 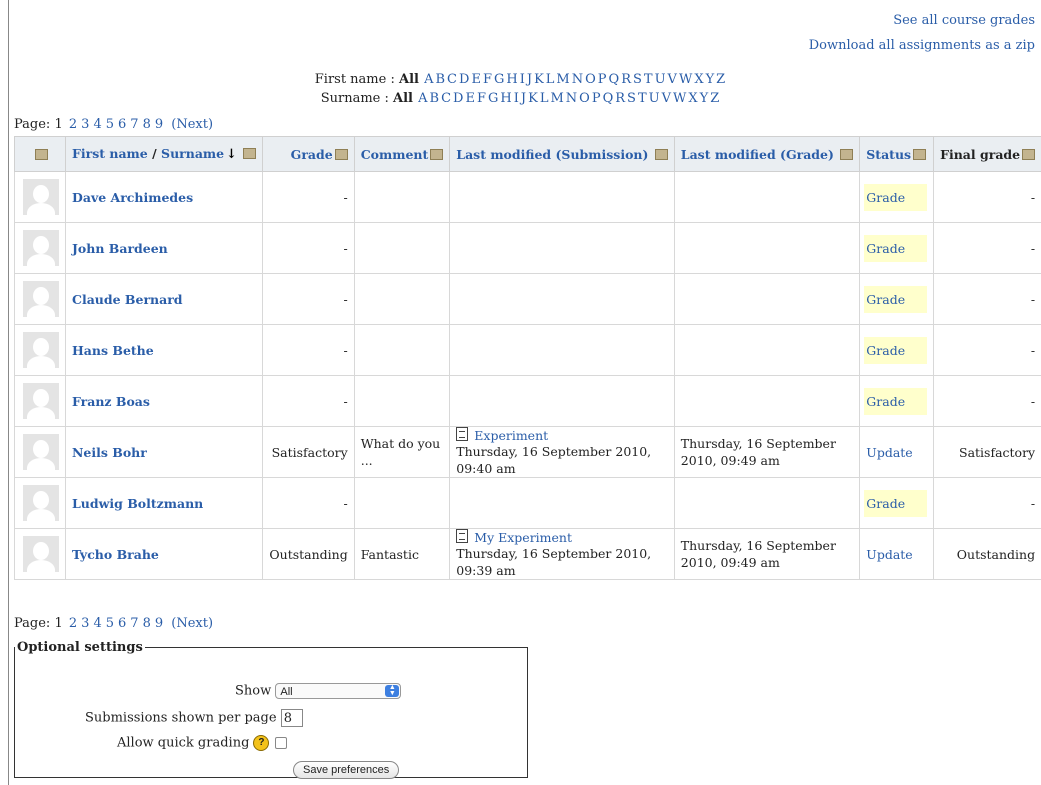 What do you see at coordinates (132, 197) in the screenshot?
I see `student-name-link: Dave Archimedes` at bounding box center [132, 197].